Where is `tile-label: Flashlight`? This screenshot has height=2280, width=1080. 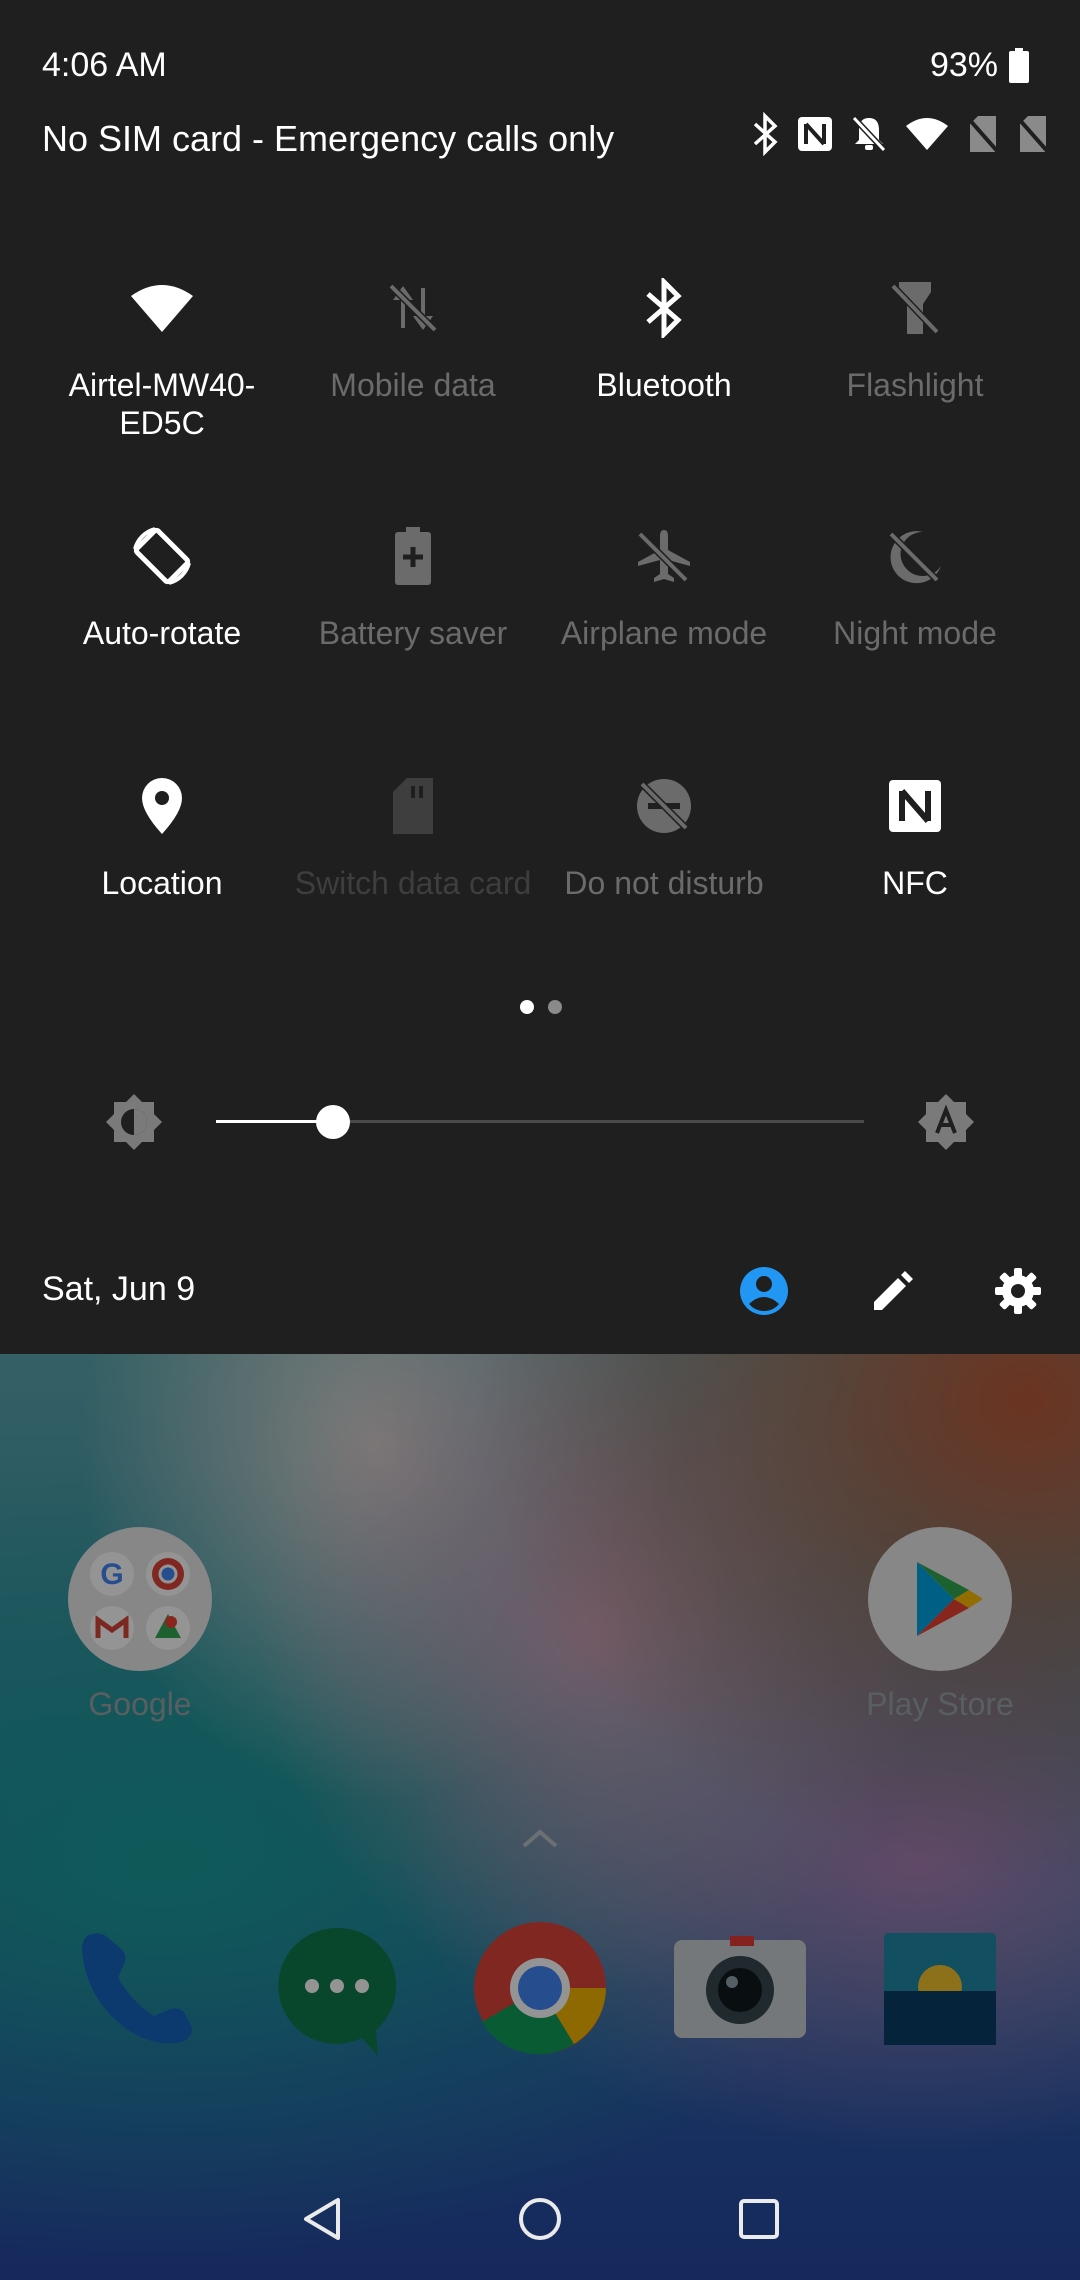
tile-label: Flashlight is located at coordinates (915, 385).